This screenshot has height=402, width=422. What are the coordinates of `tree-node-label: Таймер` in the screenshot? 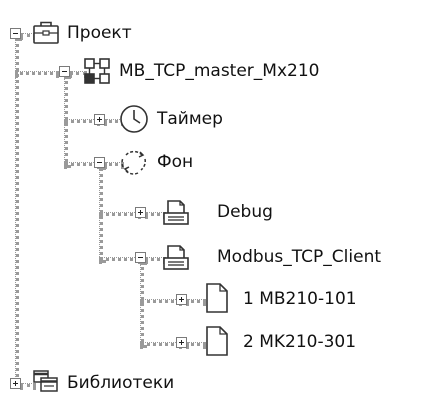 It's located at (190, 119).